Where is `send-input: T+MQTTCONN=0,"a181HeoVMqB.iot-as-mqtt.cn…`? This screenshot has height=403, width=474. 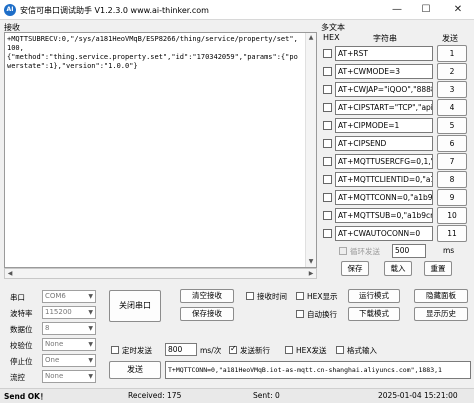 send-input: T+MQTTCONN=0,"a181HeoVMqB.iot-as-mqtt.cn… is located at coordinates (318, 370).